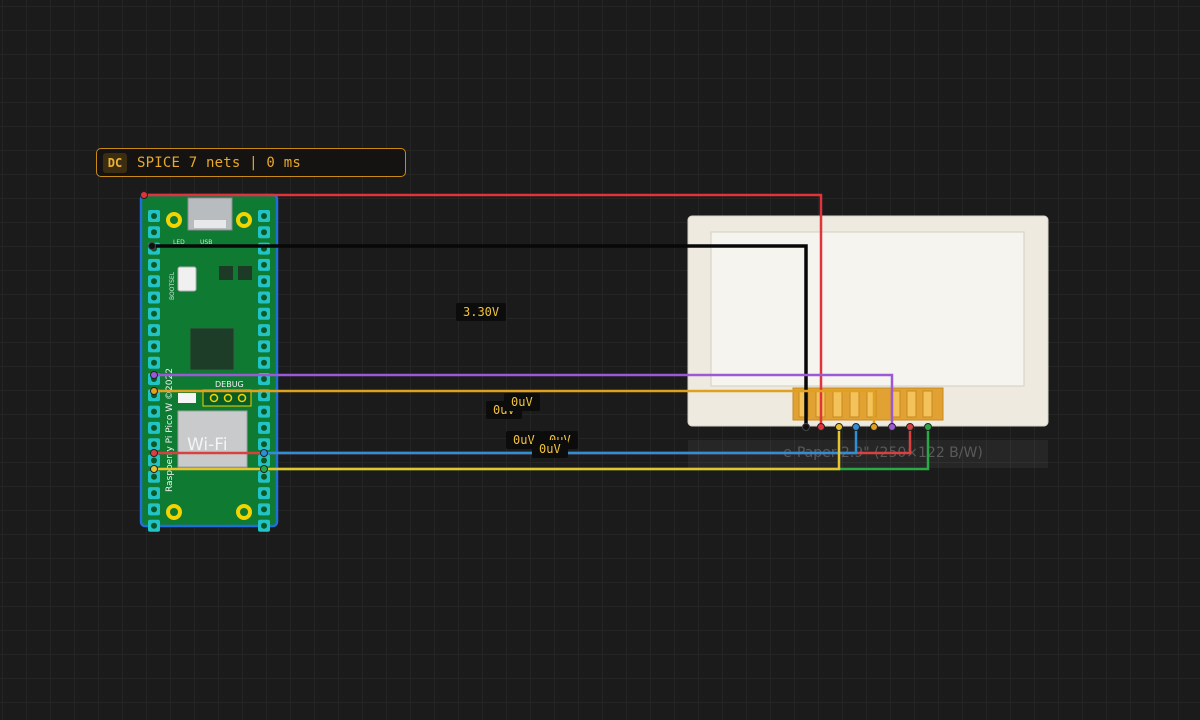 The width and height of the screenshot is (1200, 720). What do you see at coordinates (597, 449) in the screenshot?
I see `wire-busy` at bounding box center [597, 449].